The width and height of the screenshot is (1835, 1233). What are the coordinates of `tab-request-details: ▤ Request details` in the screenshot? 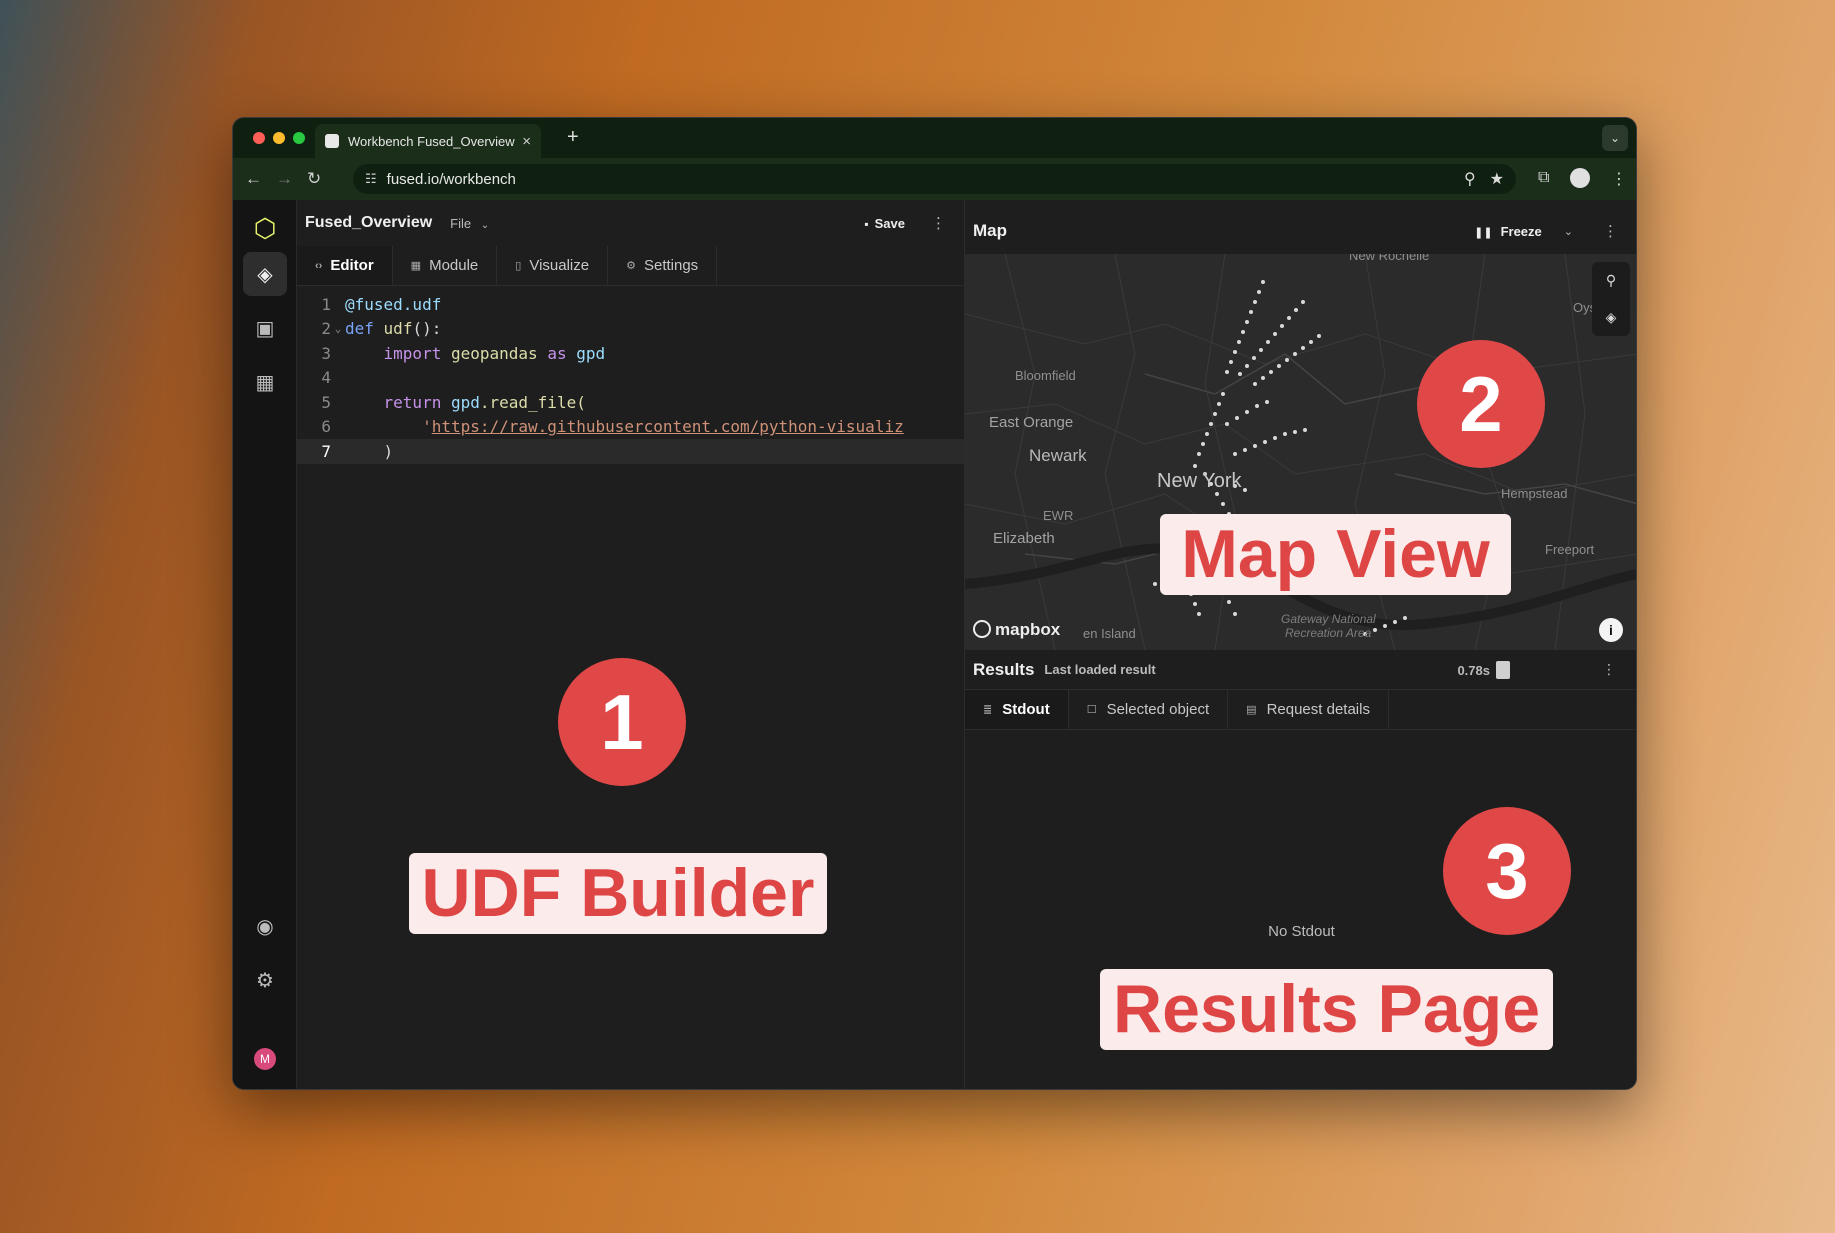 It's located at (1308, 709).